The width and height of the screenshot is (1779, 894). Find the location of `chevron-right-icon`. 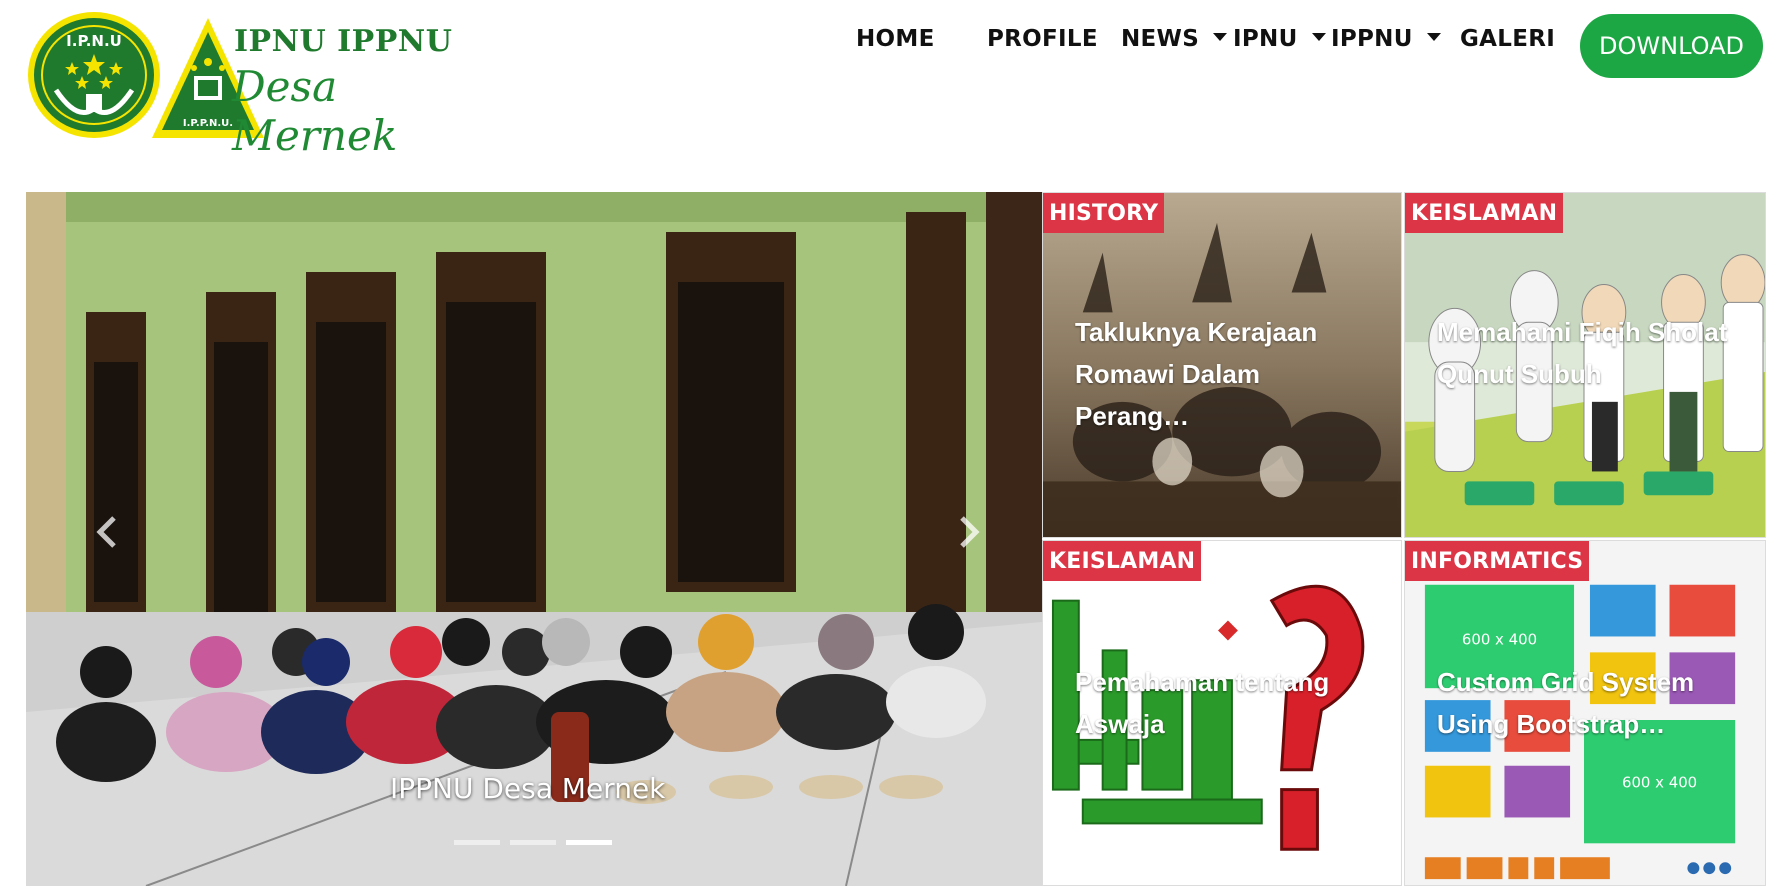

chevron-right-icon is located at coordinates (968, 532).